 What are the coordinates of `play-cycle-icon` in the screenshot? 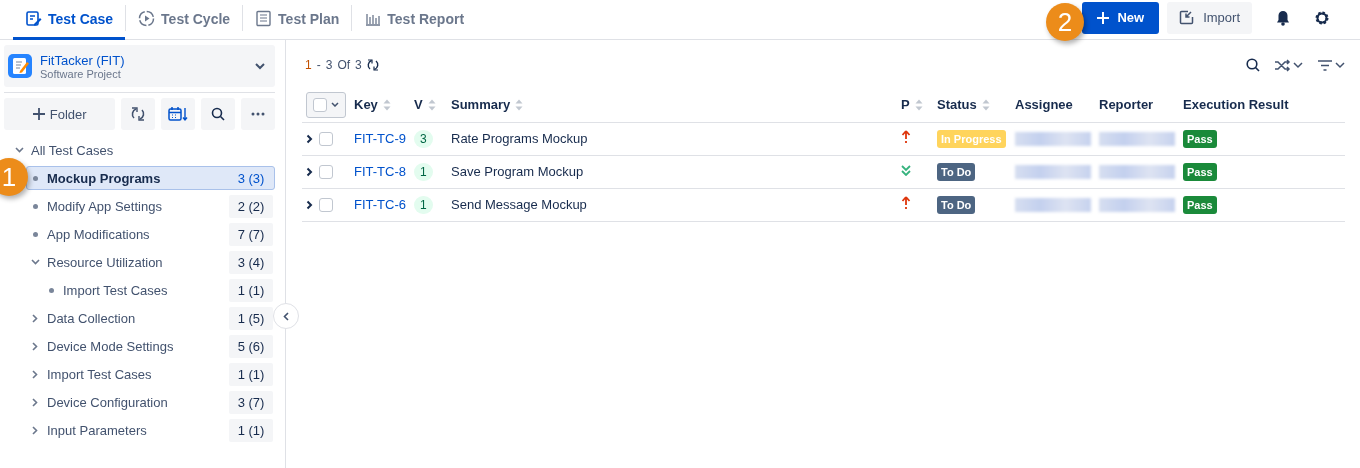 It's located at (147, 18).